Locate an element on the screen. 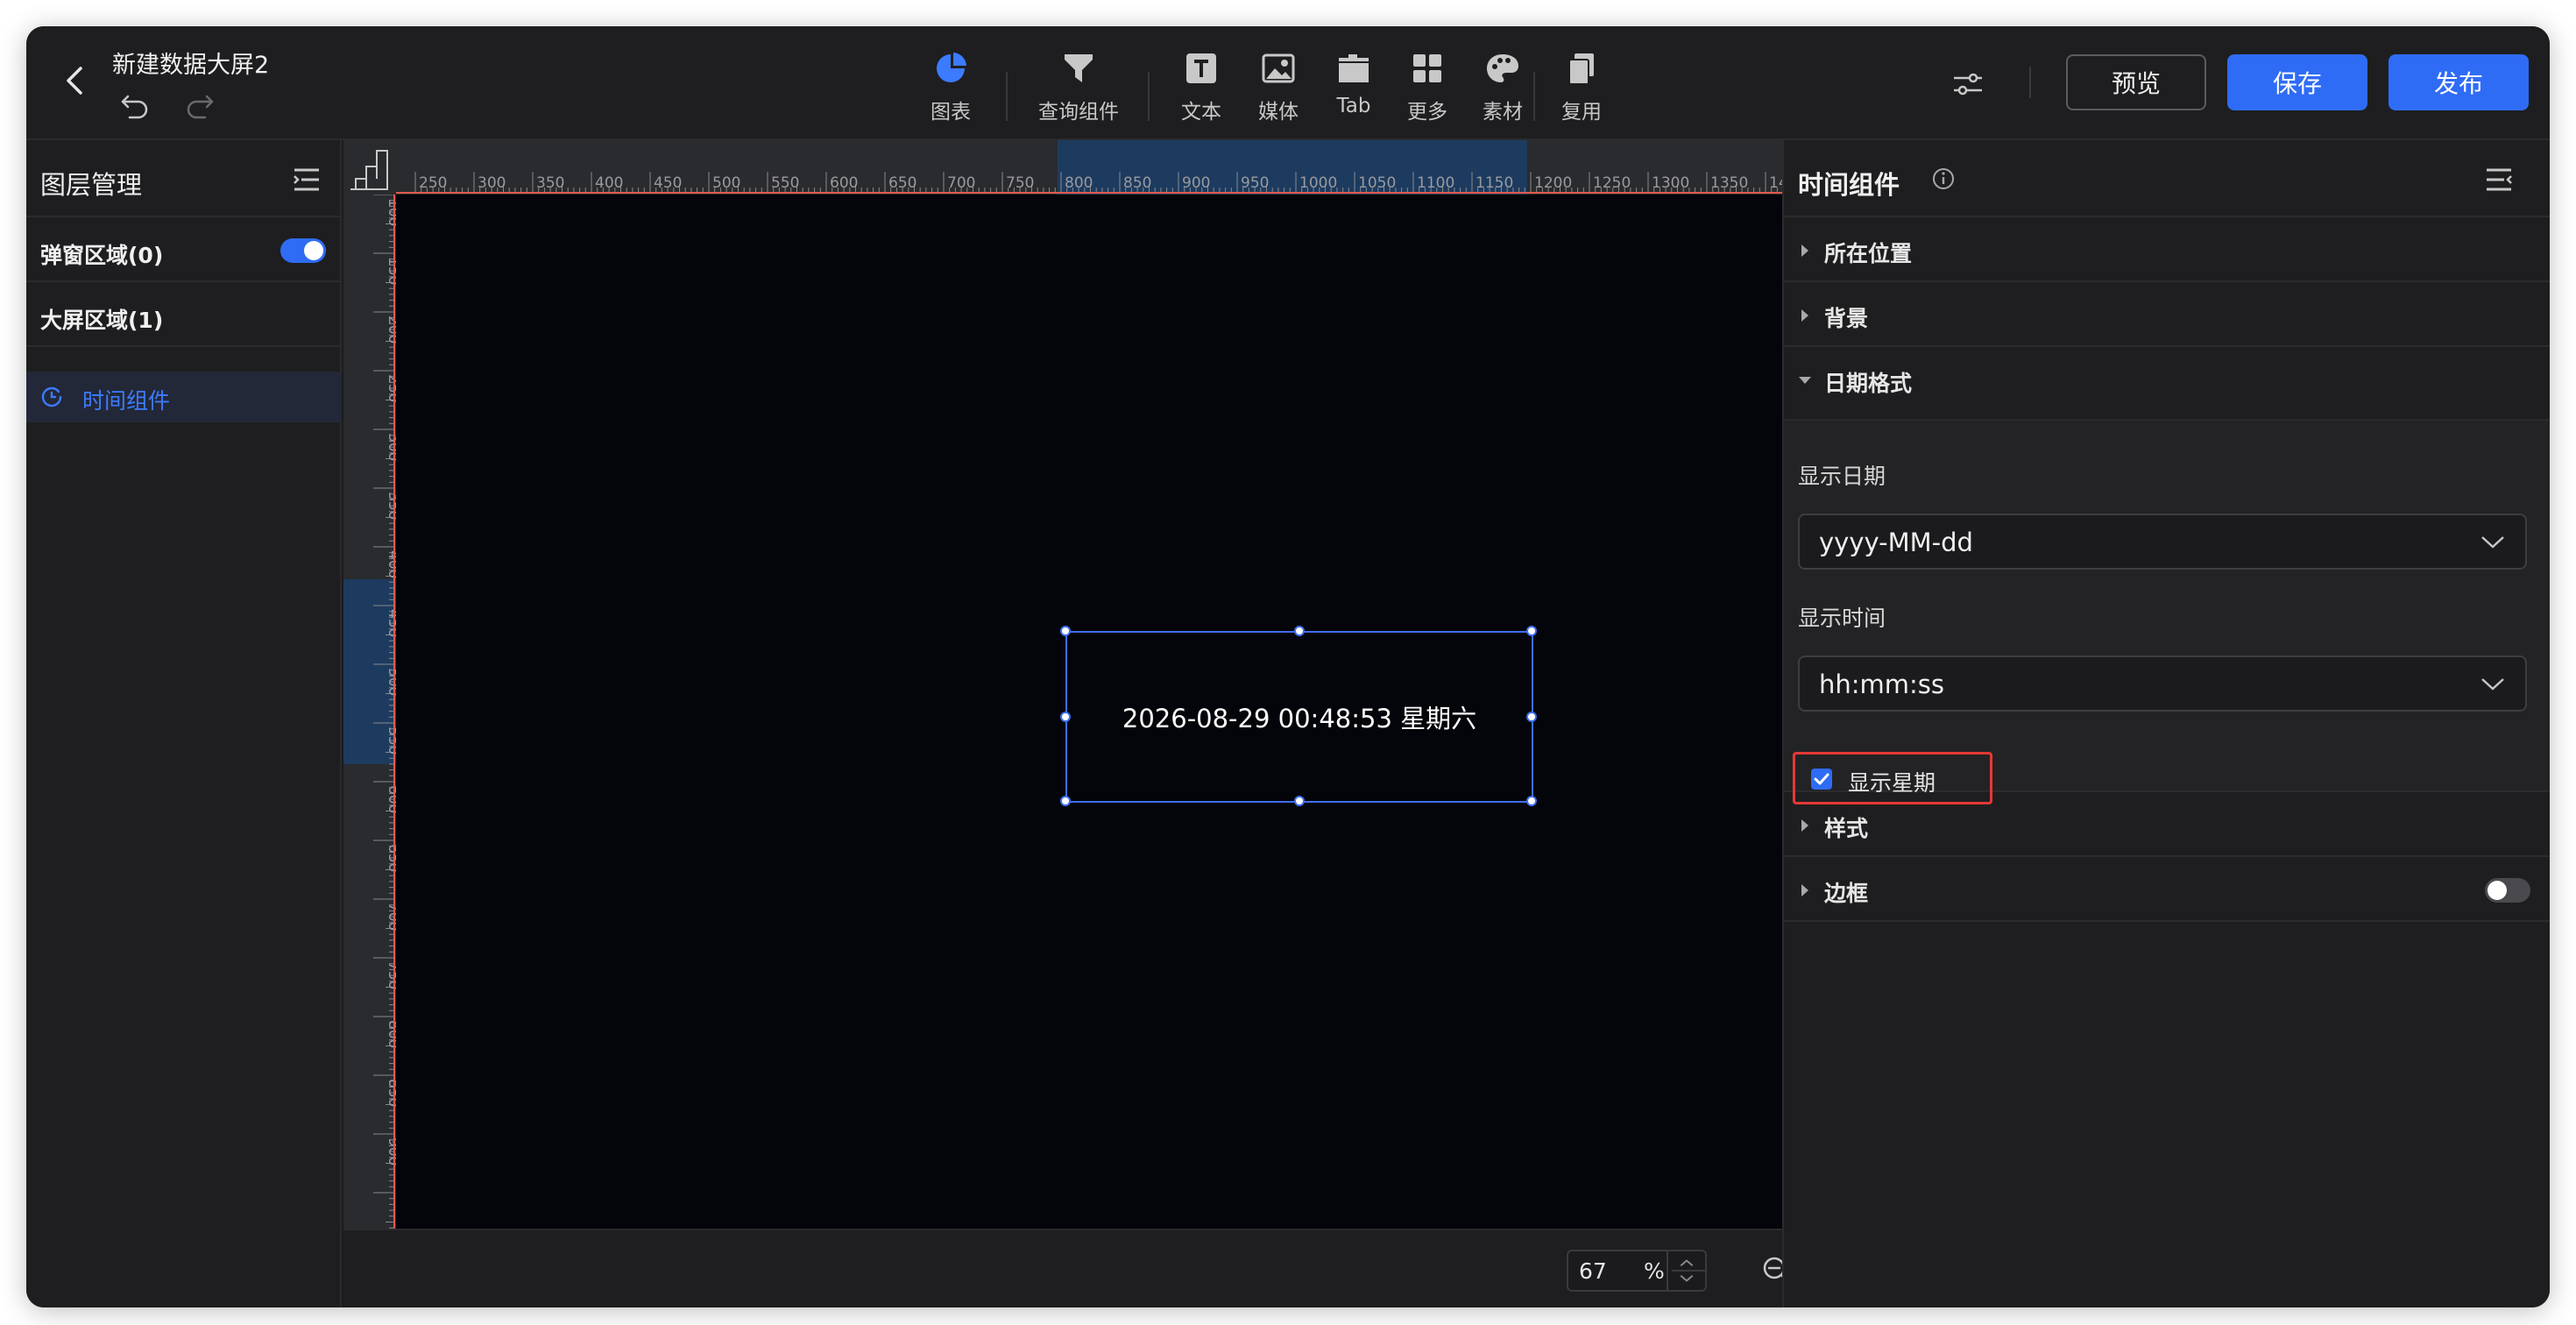  border-toggle is located at coordinates (2507, 890).